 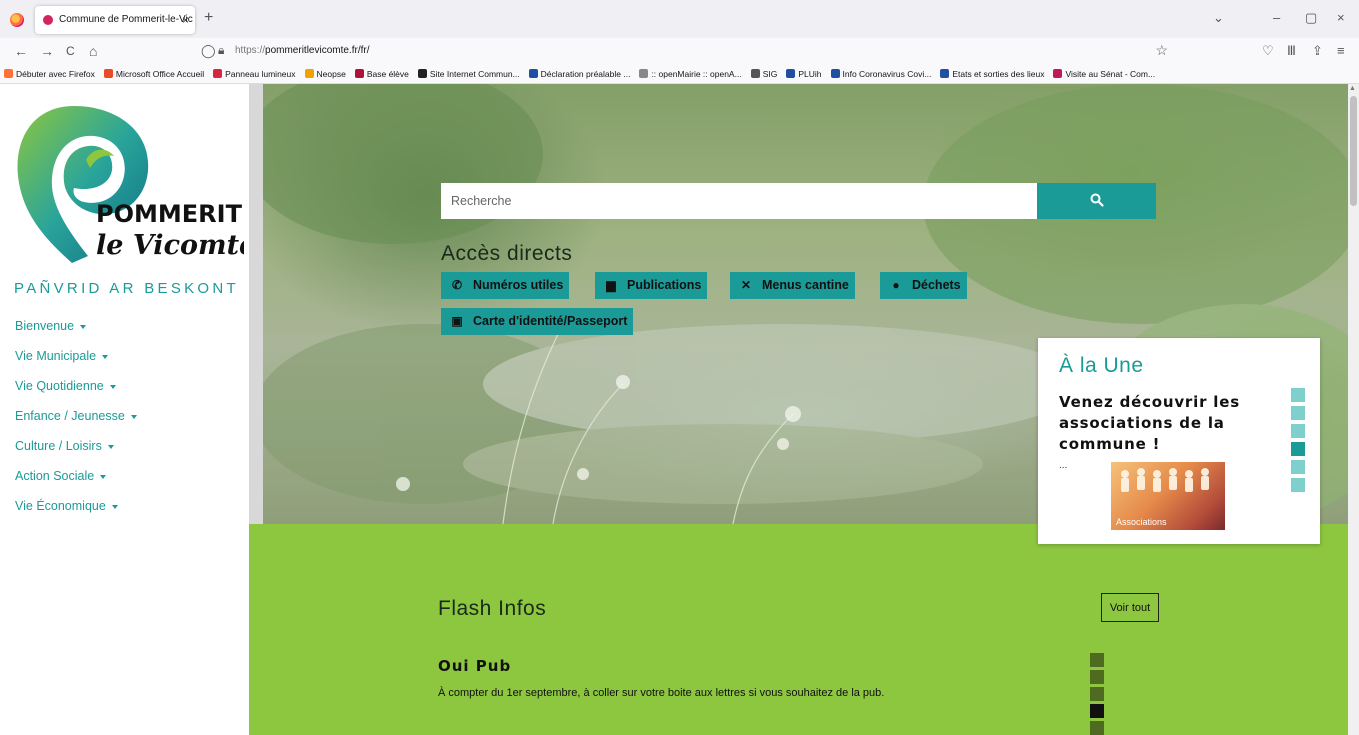 I want to click on home-icon: ⌂, so click(x=93, y=51).